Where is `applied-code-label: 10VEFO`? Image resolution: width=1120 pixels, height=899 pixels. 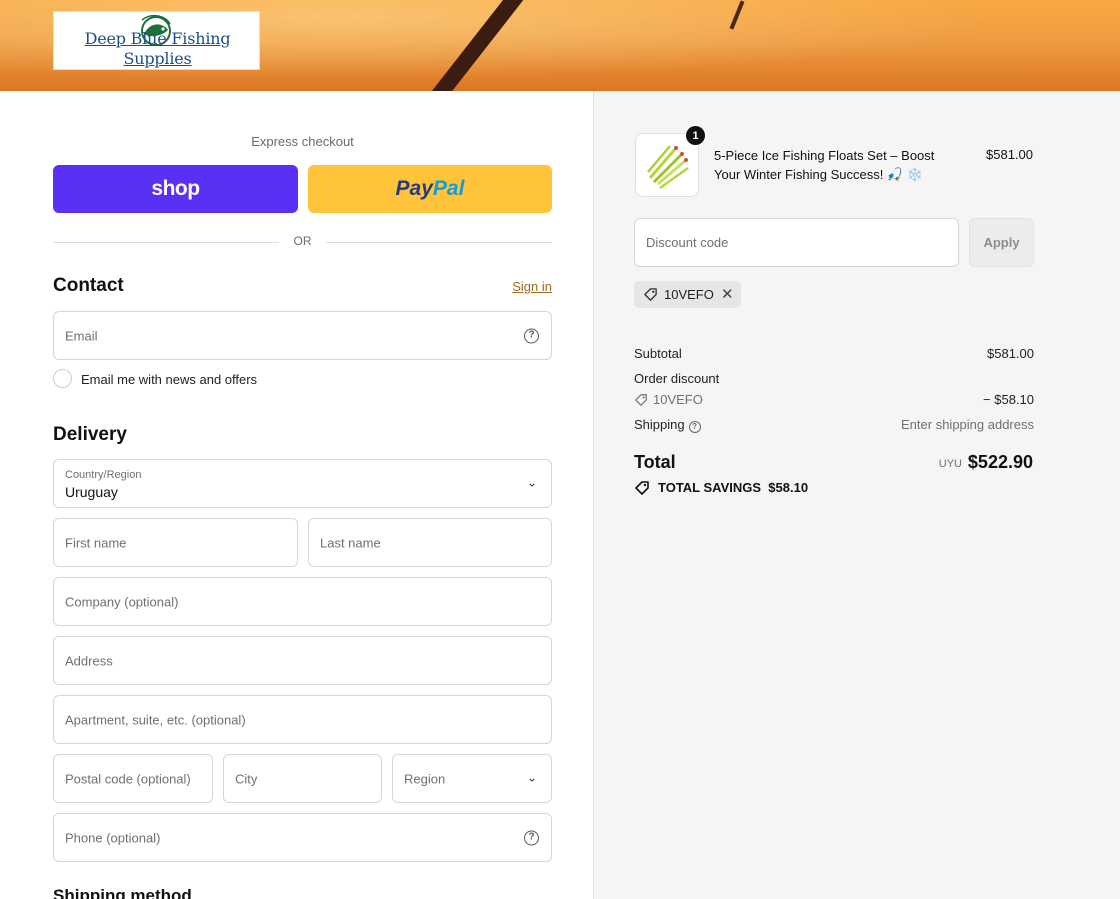 applied-code-label: 10VEFO is located at coordinates (689, 294).